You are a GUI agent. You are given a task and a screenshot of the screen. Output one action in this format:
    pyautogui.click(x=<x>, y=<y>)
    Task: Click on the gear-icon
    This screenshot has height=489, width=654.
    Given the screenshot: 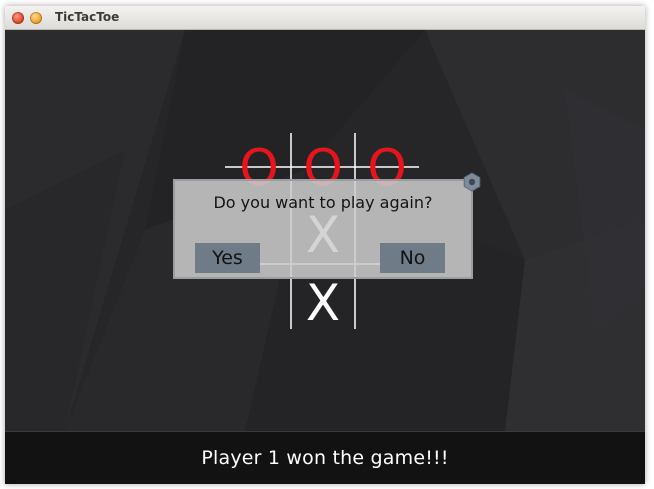 What is the action you would take?
    pyautogui.click(x=472, y=182)
    